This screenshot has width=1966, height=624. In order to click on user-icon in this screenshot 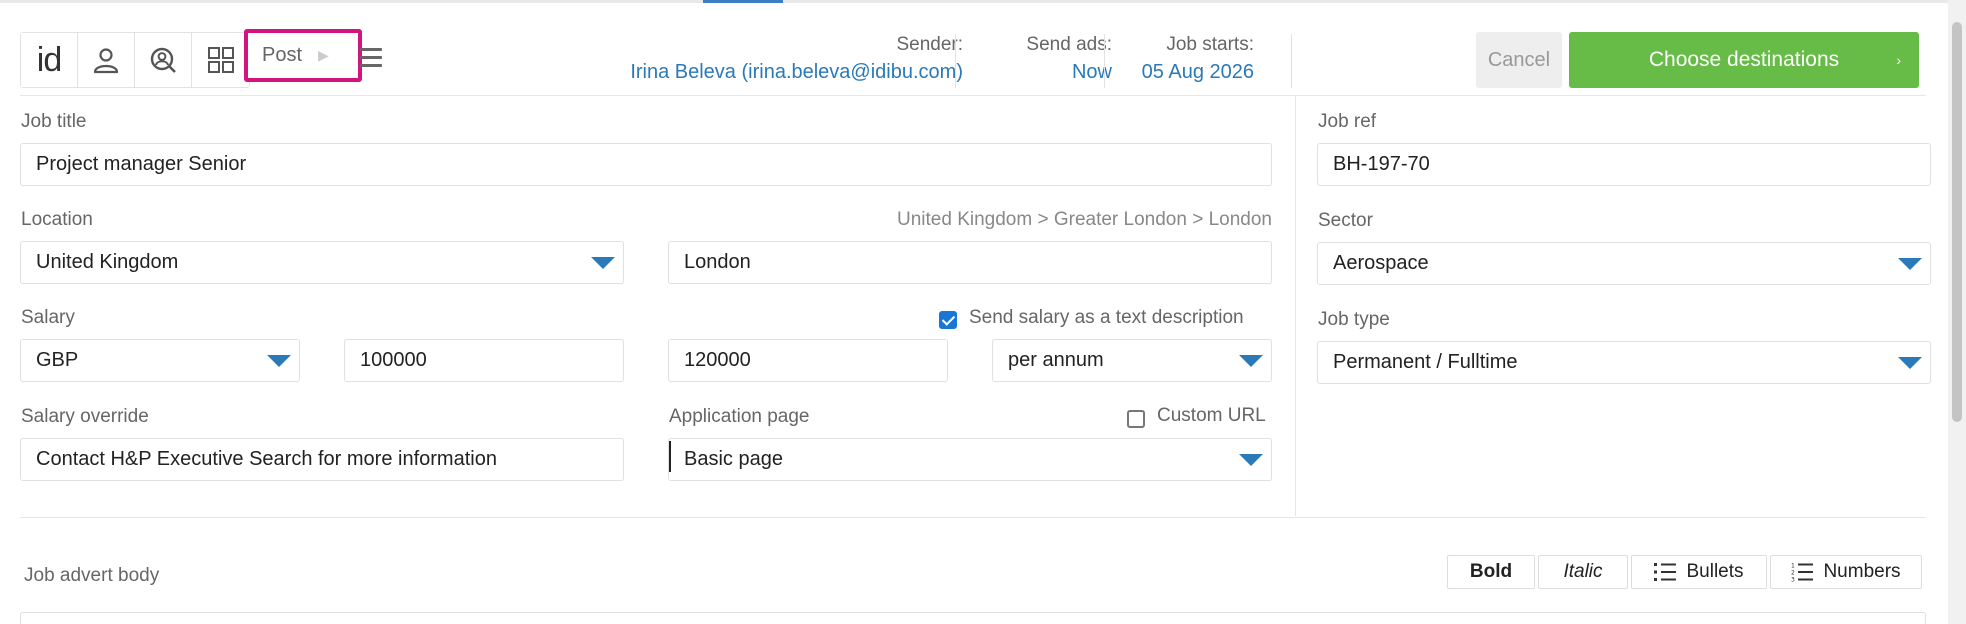, I will do `click(106, 61)`.